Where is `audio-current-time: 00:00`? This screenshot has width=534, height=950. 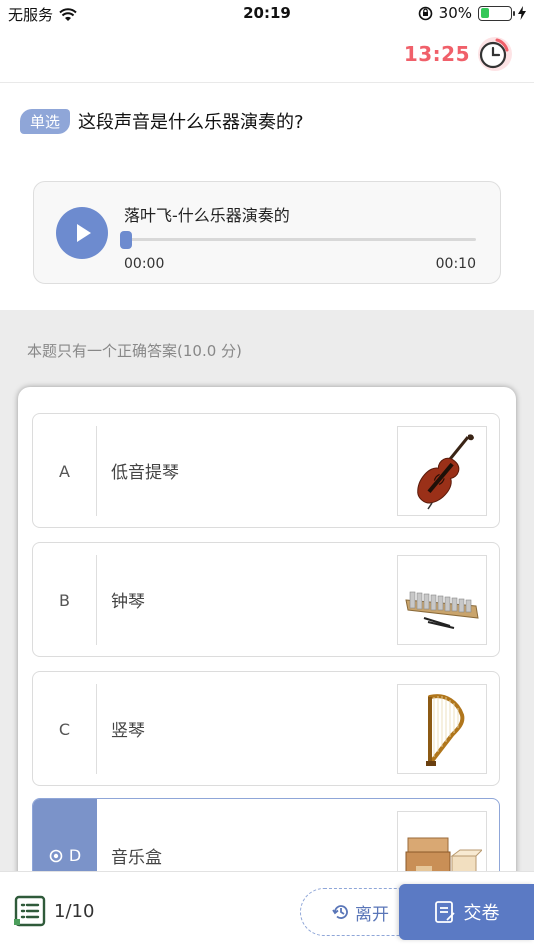
audio-current-time: 00:00 is located at coordinates (144, 264).